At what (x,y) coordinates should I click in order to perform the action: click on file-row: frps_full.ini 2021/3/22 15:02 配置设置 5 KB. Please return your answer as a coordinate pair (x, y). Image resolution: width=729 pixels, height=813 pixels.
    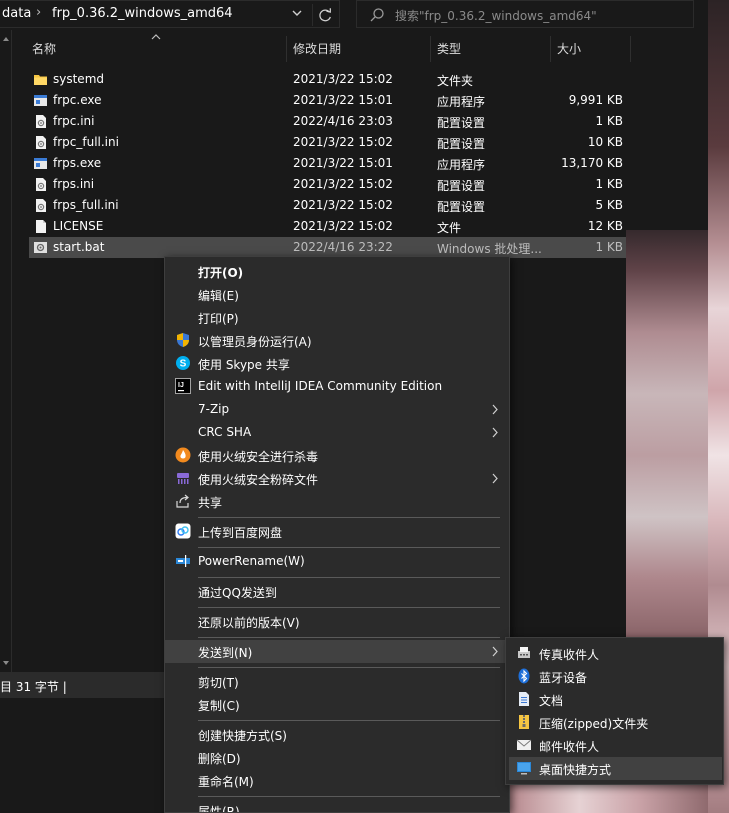
    Looking at the image, I should click on (327, 205).